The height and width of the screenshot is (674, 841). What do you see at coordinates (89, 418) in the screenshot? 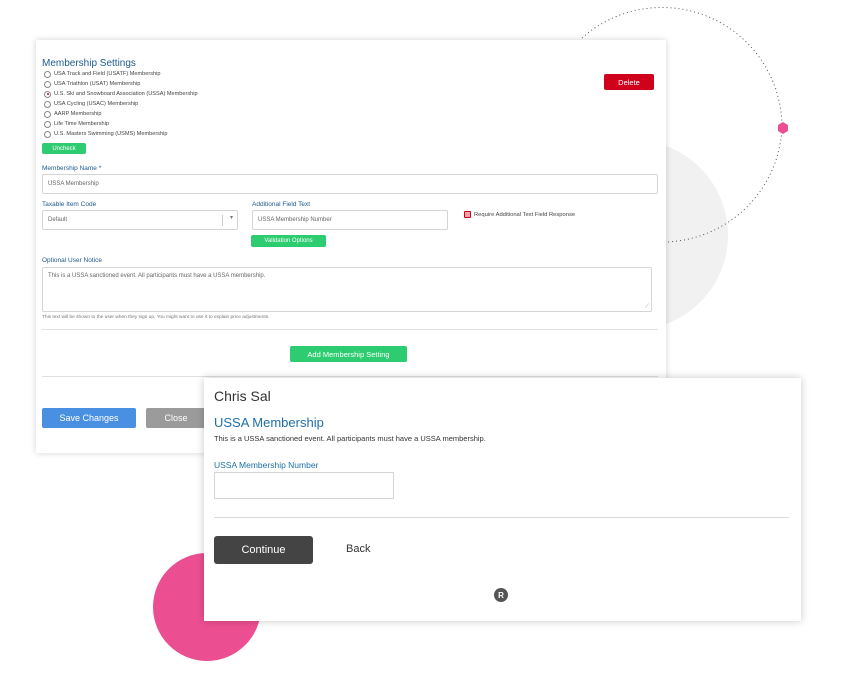
I see `save-changes-button: Save Changes` at bounding box center [89, 418].